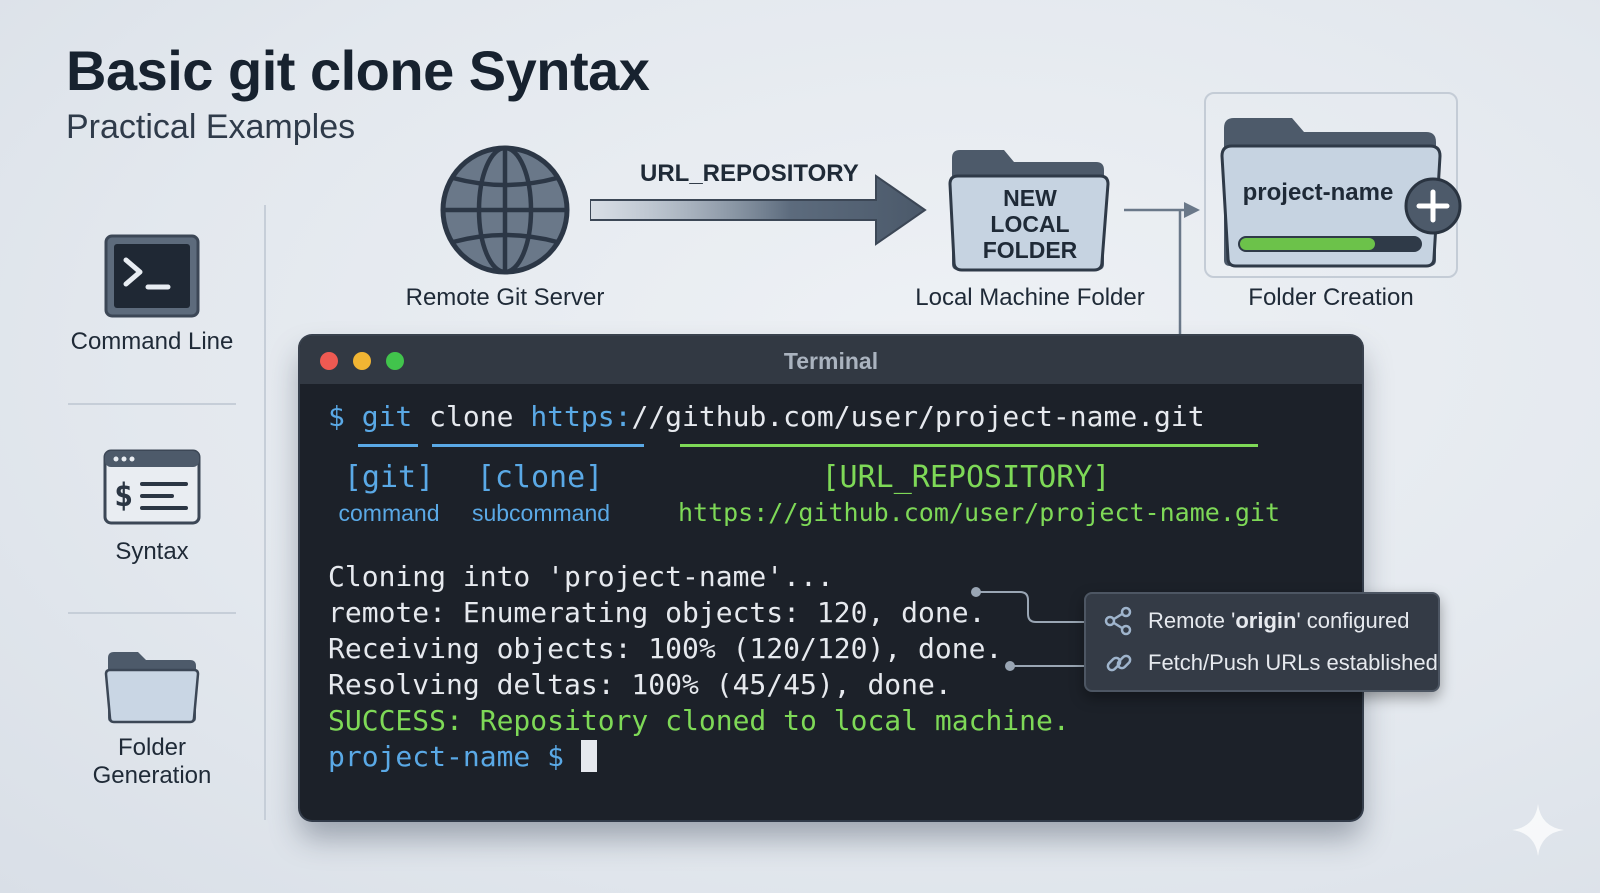 Image resolution: width=1600 pixels, height=893 pixels. What do you see at coordinates (387, 416) in the screenshot?
I see `command-git: git` at bounding box center [387, 416].